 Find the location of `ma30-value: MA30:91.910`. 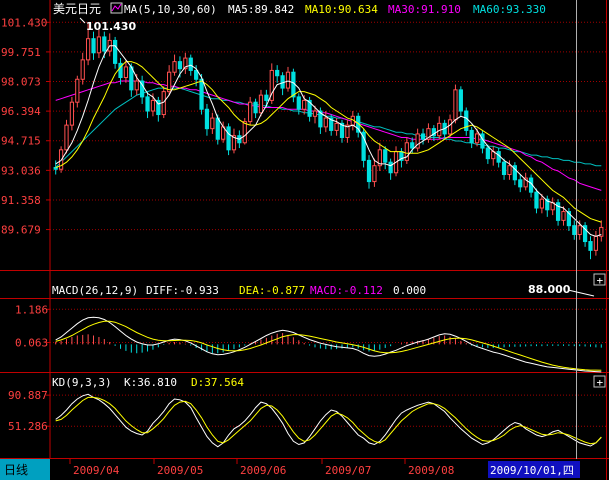

ma30-value: MA30:91.910 is located at coordinates (424, 9).